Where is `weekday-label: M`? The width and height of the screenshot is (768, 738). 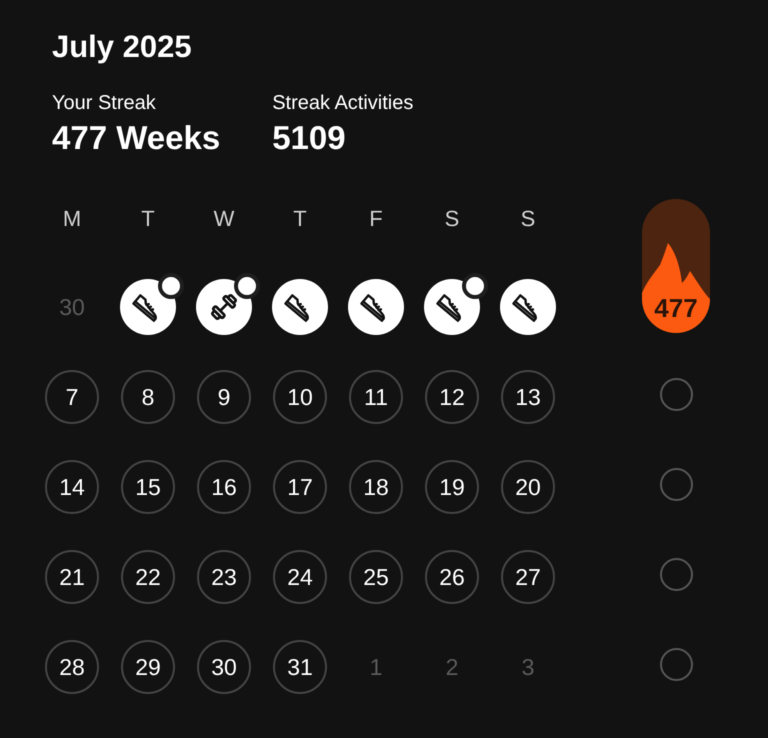
weekday-label: M is located at coordinates (72, 218).